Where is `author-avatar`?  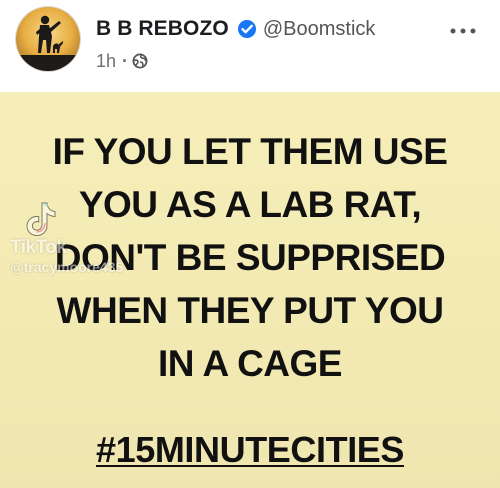
author-avatar is located at coordinates (48, 39).